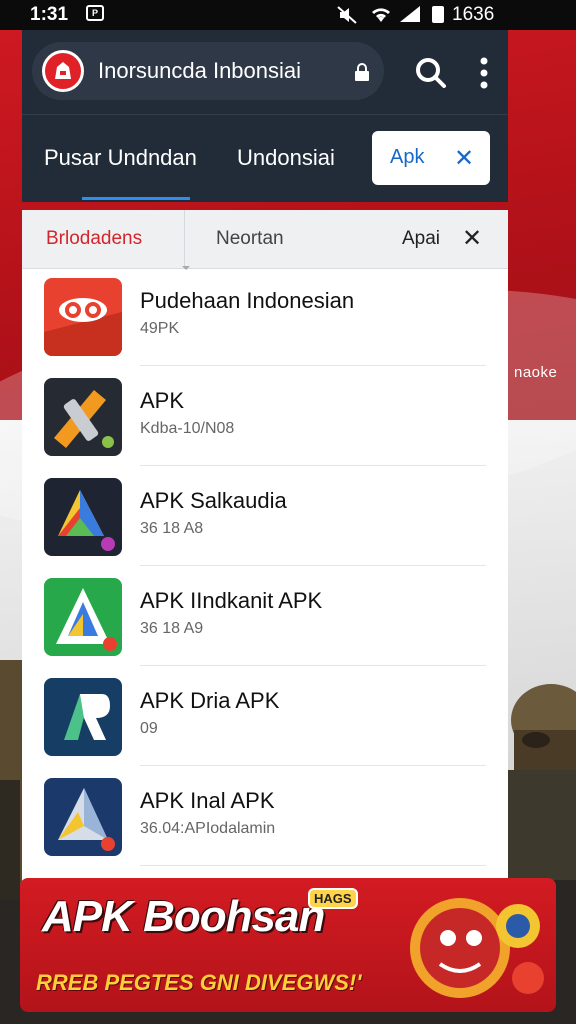 The height and width of the screenshot is (1024, 576). What do you see at coordinates (83, 517) in the screenshot?
I see `triangle-app-icon` at bounding box center [83, 517].